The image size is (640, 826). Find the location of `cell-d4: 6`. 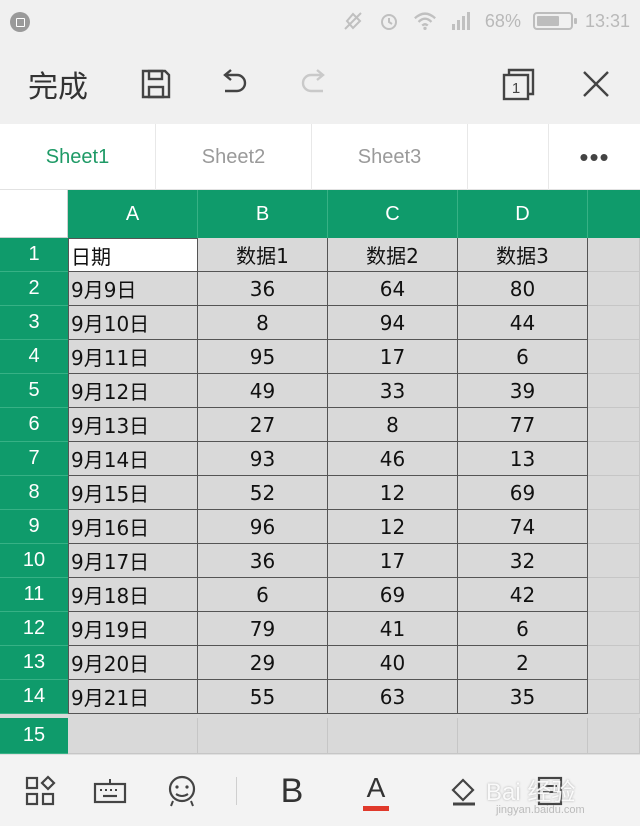

cell-d4: 6 is located at coordinates (523, 357).